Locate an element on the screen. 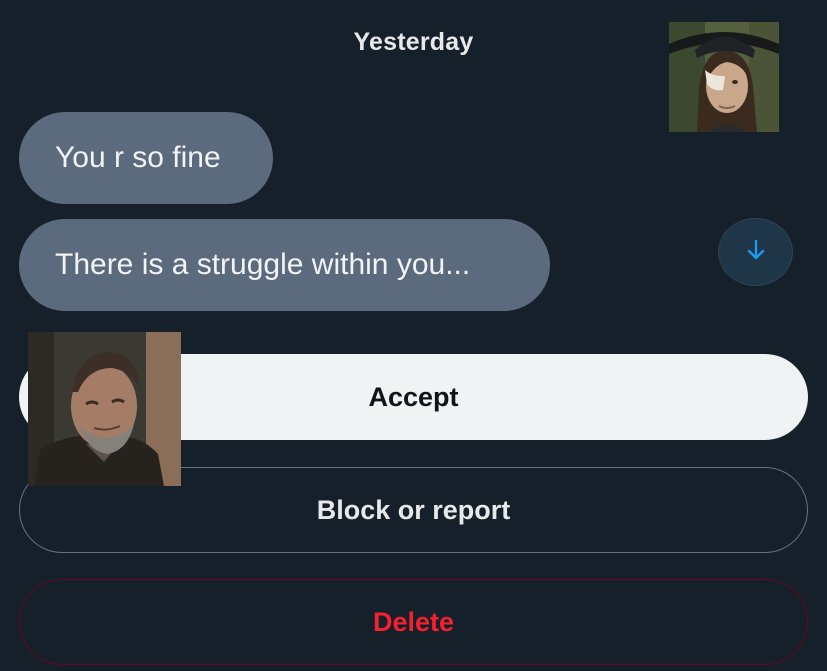 The width and height of the screenshot is (827, 671). delete-button: Delete is located at coordinates (413, 622).